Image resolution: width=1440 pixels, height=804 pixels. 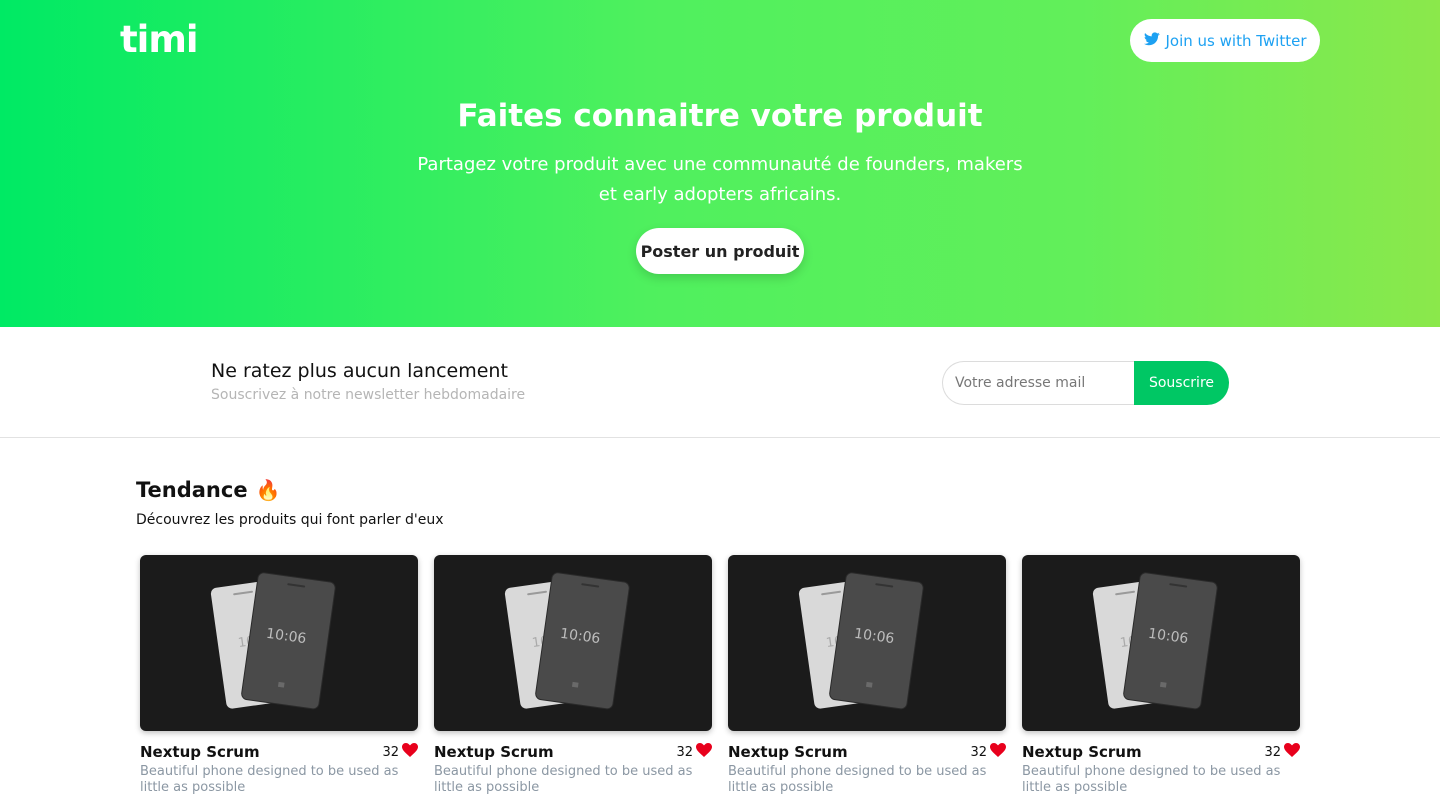 I want to click on trending-heading: Tendance 🔥, so click(x=208, y=490).